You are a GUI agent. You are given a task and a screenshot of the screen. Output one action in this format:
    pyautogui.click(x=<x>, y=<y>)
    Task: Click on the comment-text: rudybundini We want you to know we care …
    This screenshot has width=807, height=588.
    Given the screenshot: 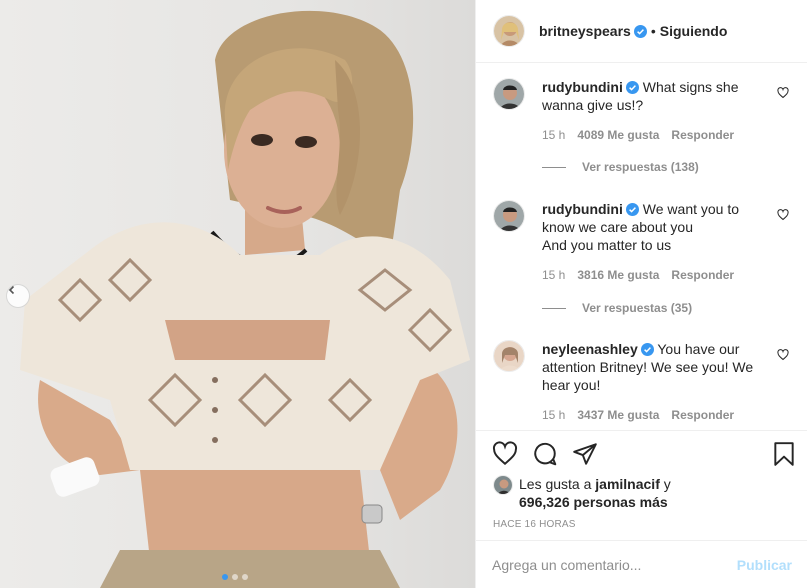 What is the action you would take?
    pyautogui.click(x=656, y=227)
    